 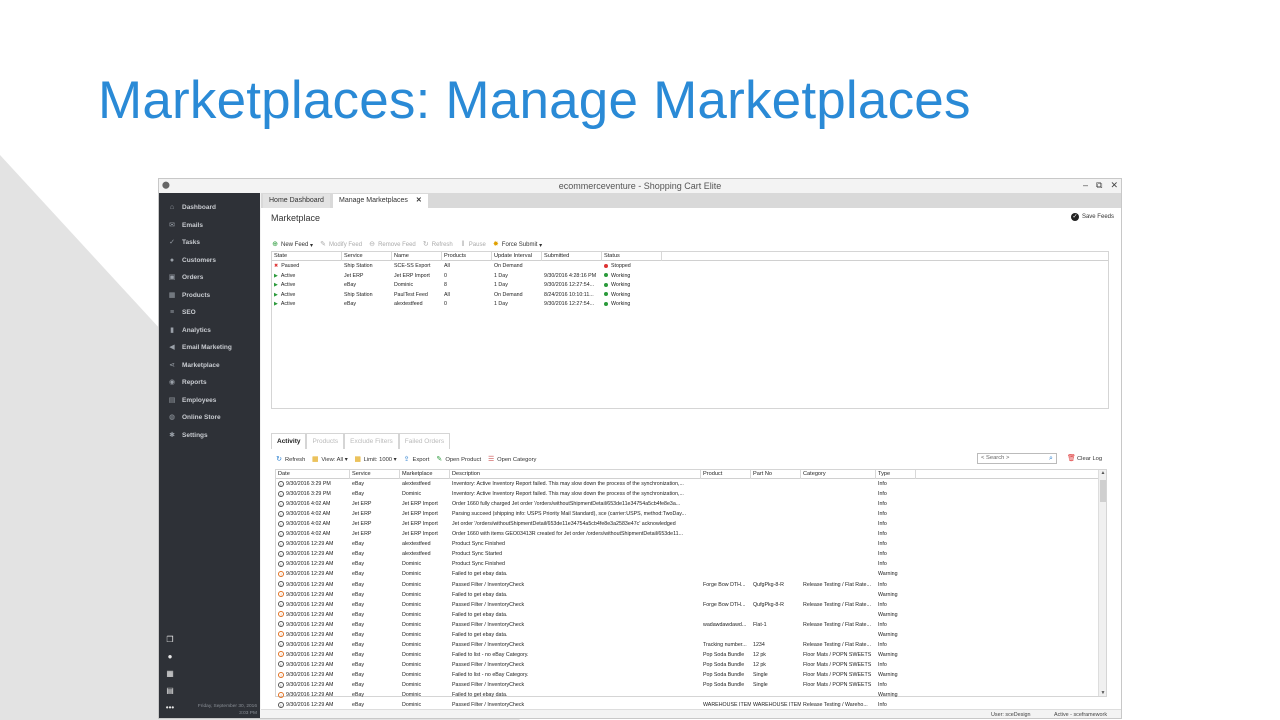 I want to click on sidebar-item-seo: ≡ SEO, so click(x=209, y=312).